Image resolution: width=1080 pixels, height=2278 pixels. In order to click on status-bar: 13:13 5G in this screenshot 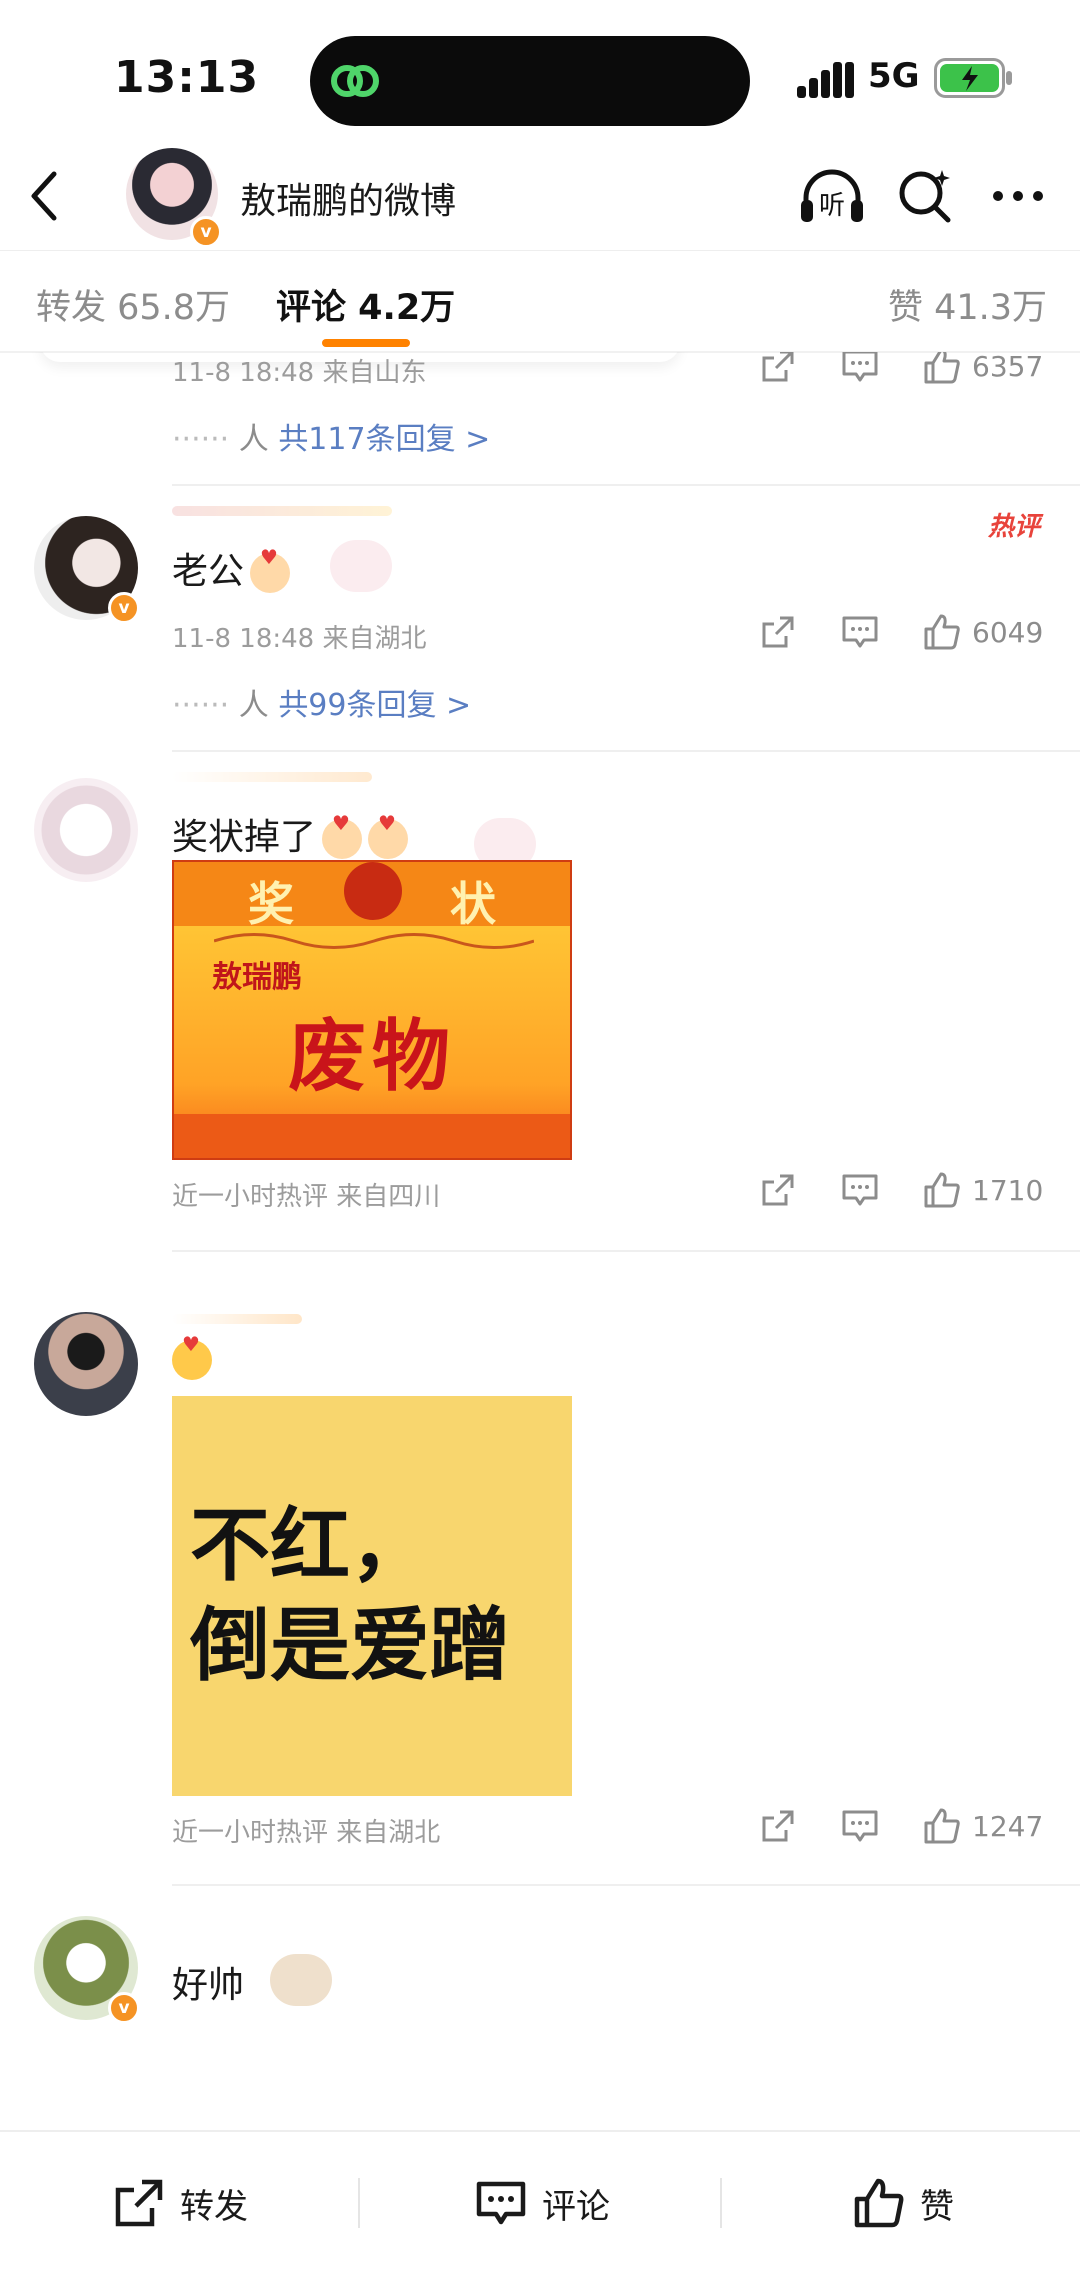, I will do `click(540, 70)`.